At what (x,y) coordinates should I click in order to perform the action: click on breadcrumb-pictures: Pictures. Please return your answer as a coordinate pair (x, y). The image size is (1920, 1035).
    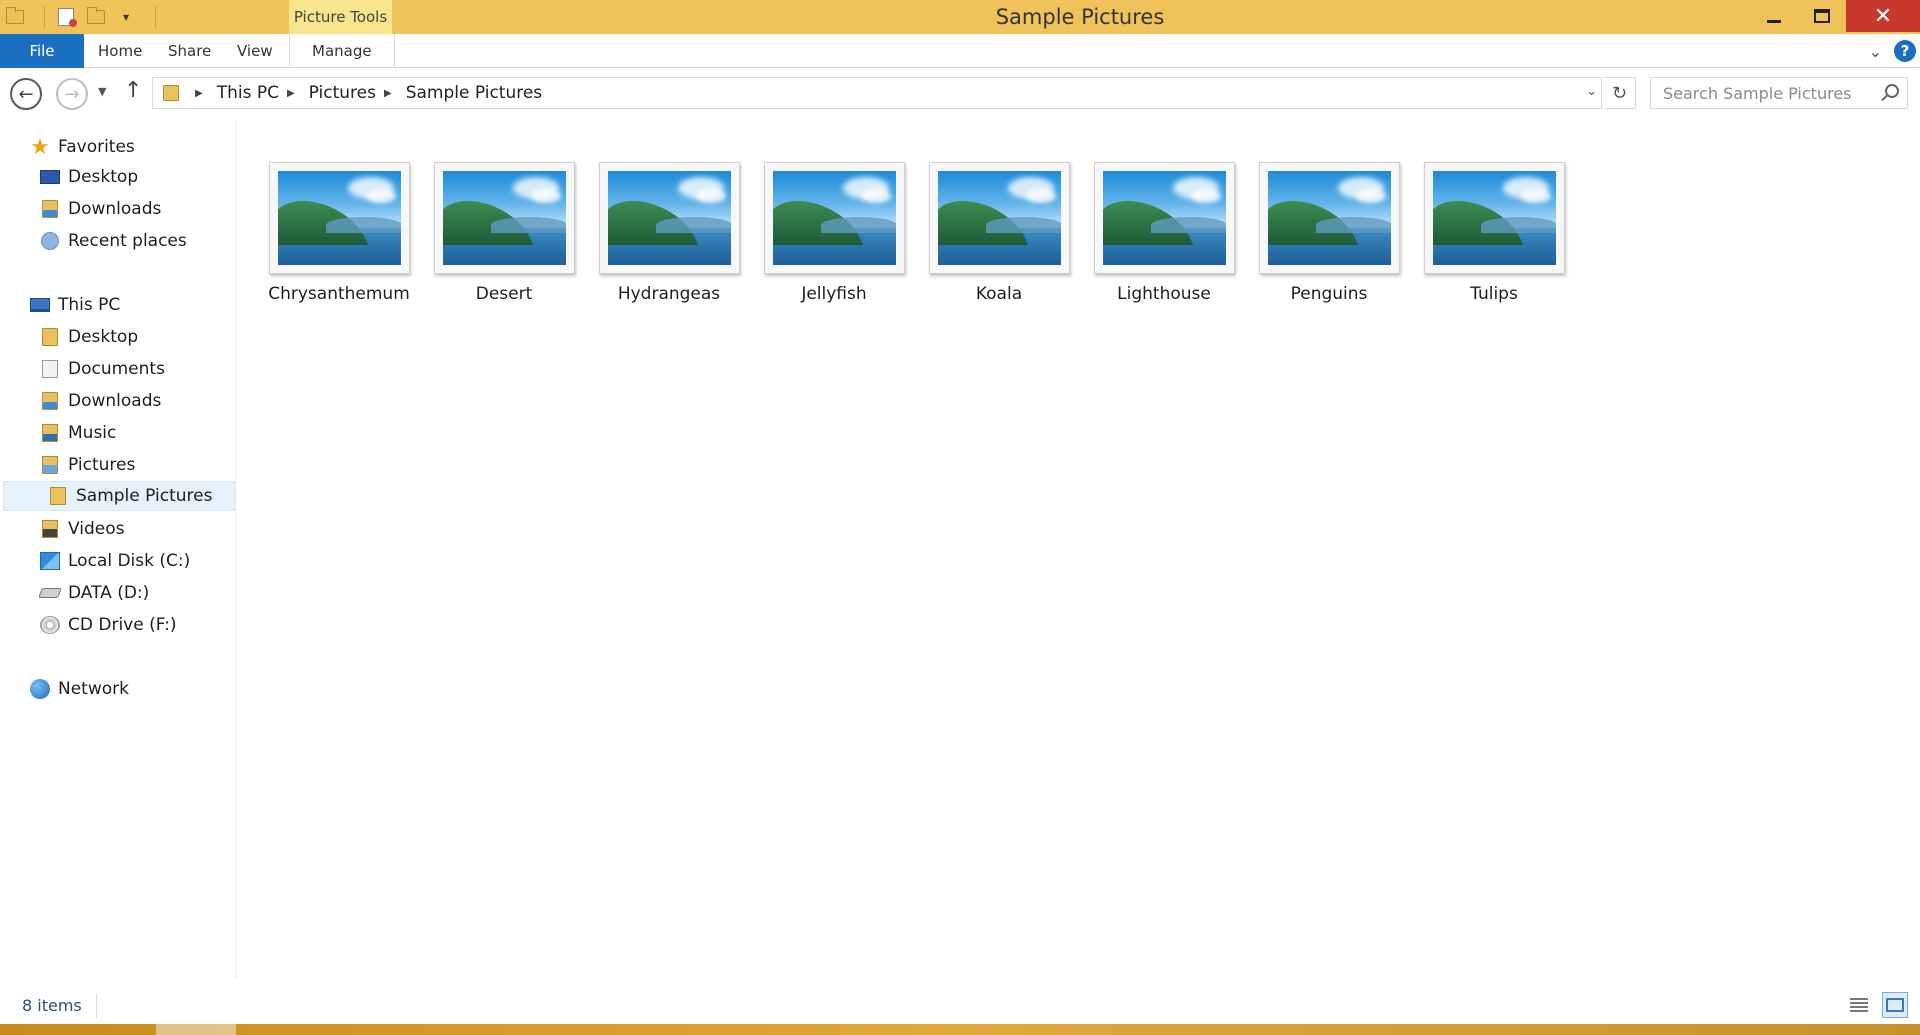
    Looking at the image, I should click on (342, 93).